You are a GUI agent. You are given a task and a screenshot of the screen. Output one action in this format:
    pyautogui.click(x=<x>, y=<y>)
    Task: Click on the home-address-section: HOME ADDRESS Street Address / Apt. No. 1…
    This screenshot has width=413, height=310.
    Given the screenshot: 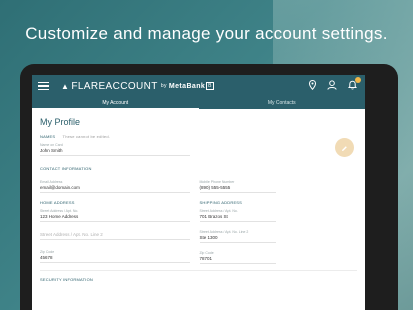 What is the action you would take?
    pyautogui.click(x=119, y=232)
    